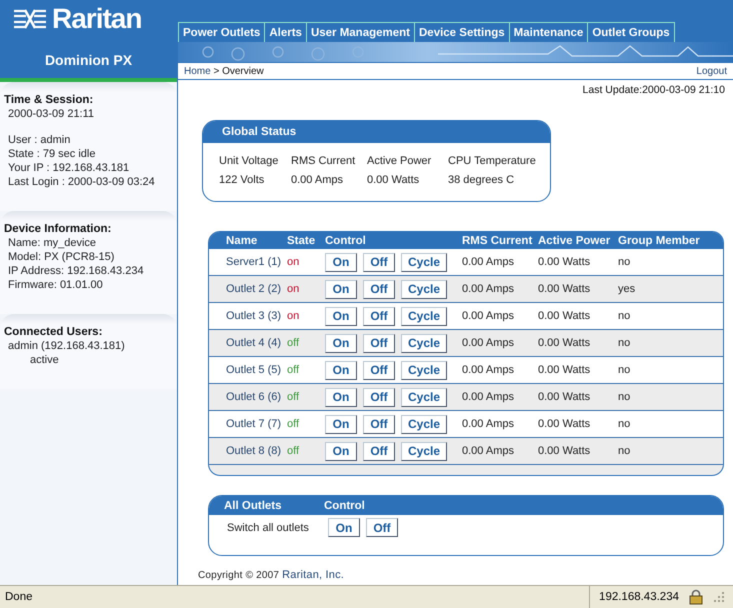 This screenshot has width=733, height=608. What do you see at coordinates (254, 289) in the screenshot?
I see `outlet-name: Outlet 2 (2)` at bounding box center [254, 289].